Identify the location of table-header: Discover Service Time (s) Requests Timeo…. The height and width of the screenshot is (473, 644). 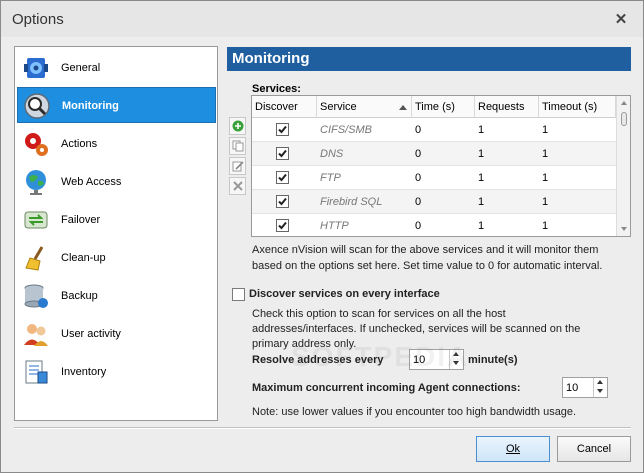
(434, 107).